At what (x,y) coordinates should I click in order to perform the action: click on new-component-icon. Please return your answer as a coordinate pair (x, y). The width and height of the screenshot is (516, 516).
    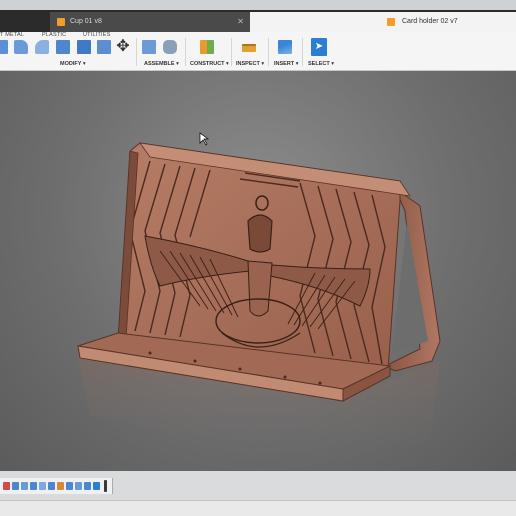
    Looking at the image, I should click on (149, 47).